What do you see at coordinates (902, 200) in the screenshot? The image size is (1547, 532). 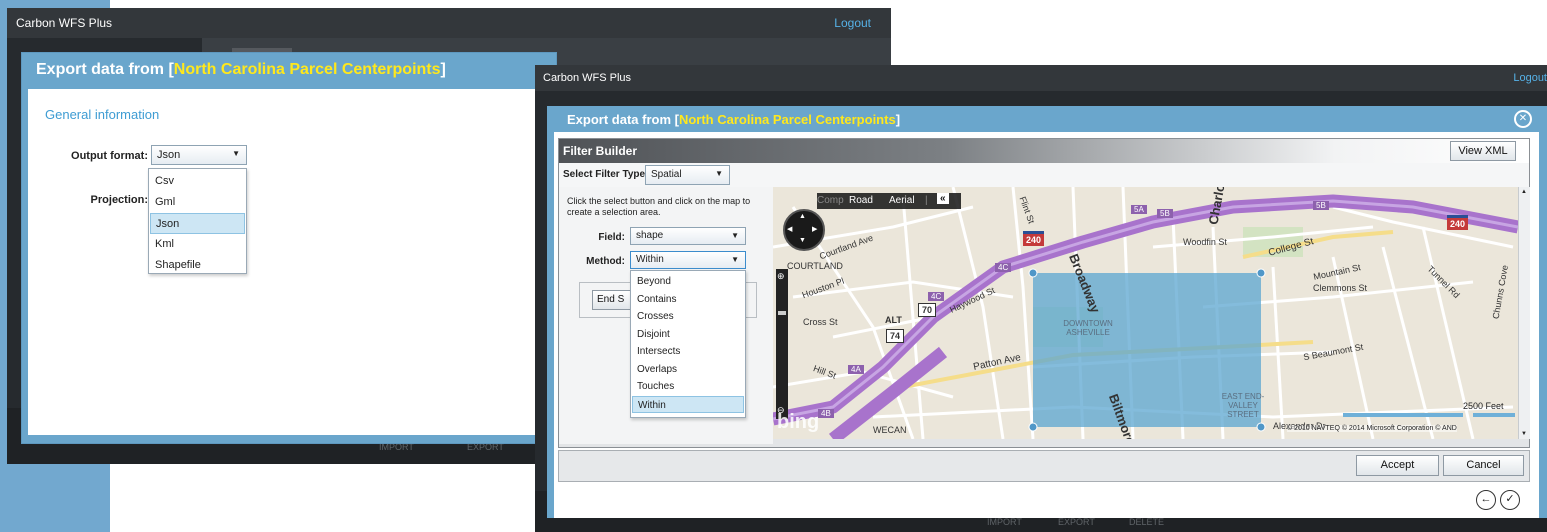 I see `map-mode-aerial: Aerial` at bounding box center [902, 200].